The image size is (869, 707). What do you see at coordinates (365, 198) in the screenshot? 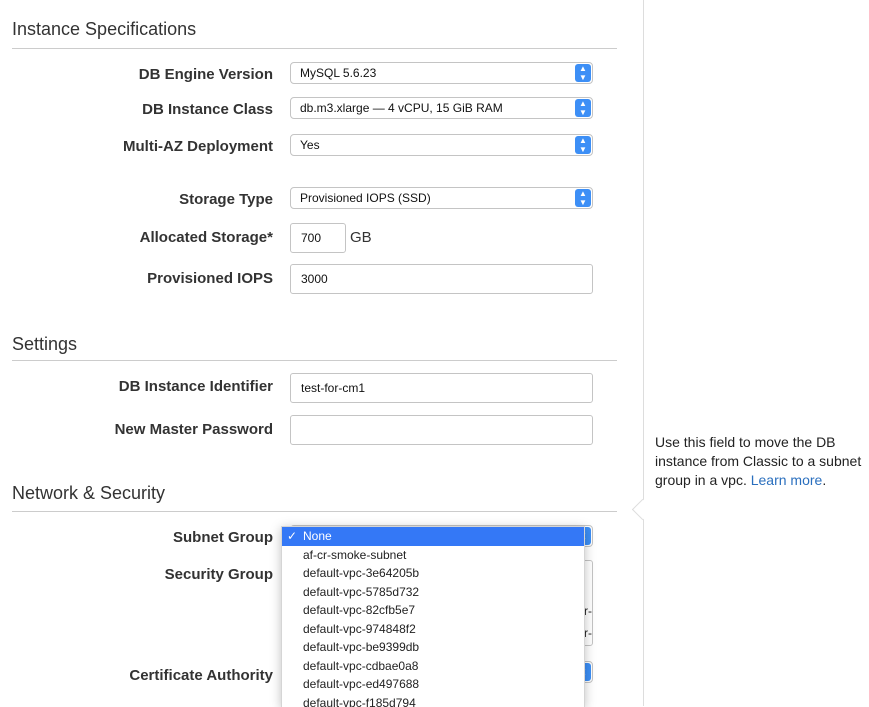
I see `storage-type-value: Provisioned IOPS (SSD)` at bounding box center [365, 198].